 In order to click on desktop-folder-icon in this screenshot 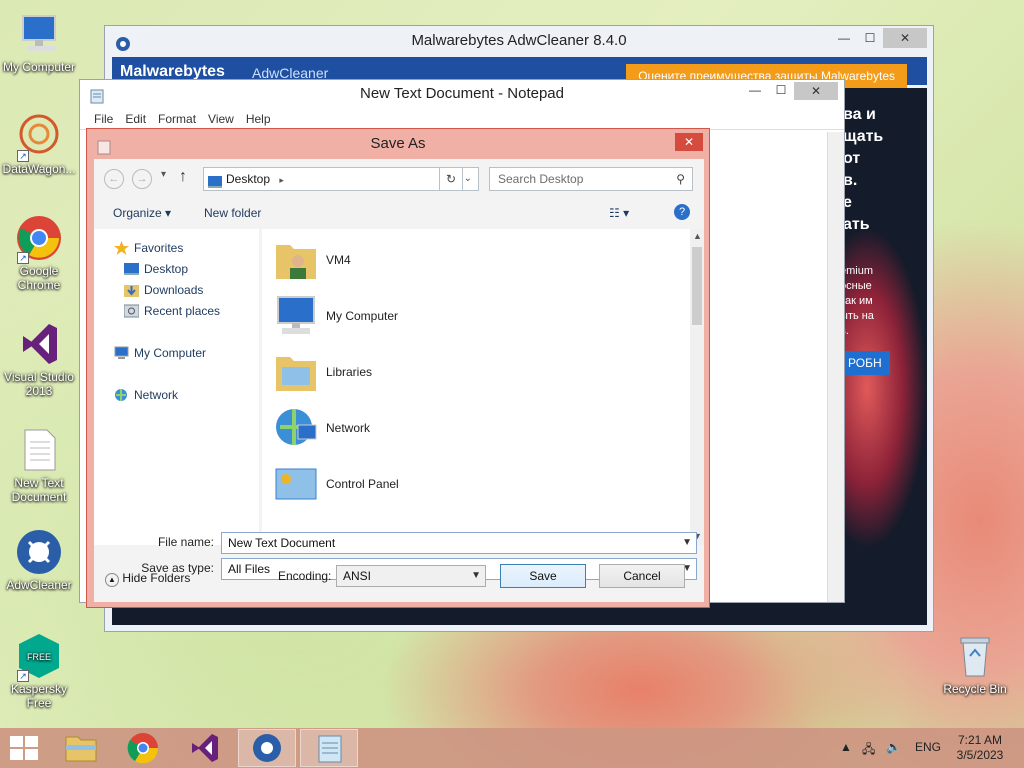, I will do `click(215, 184)`.